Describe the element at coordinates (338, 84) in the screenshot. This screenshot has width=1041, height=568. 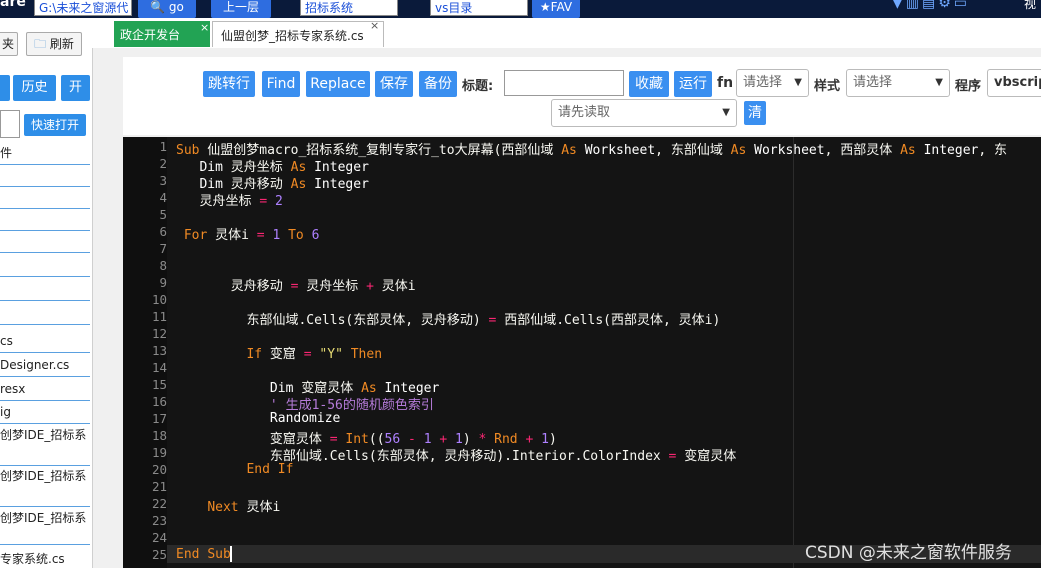
I see `replace-button: Replace` at that location.